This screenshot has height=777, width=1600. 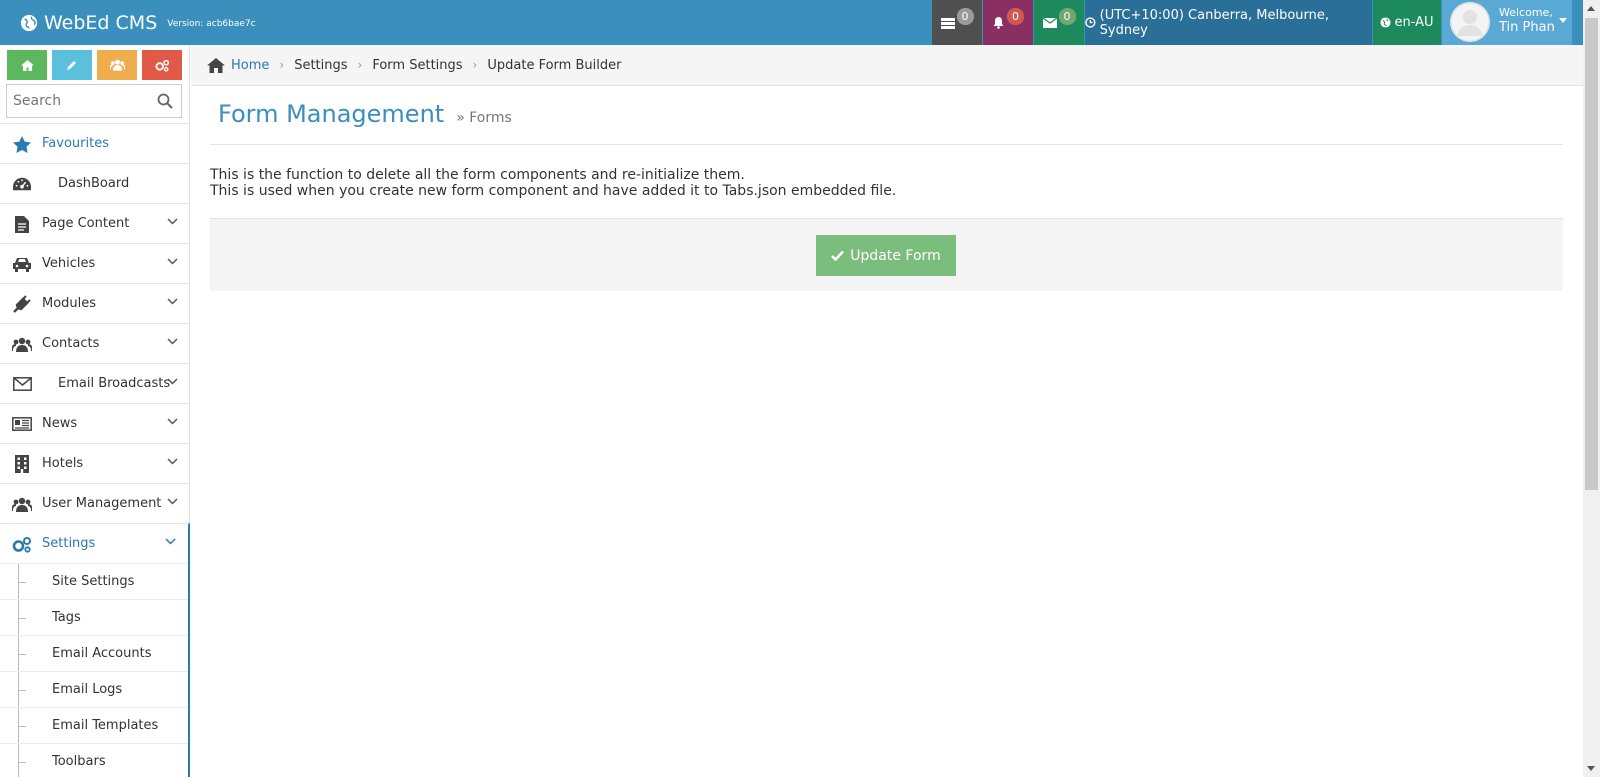 I want to click on update-form-label: Update Form, so click(x=895, y=255).